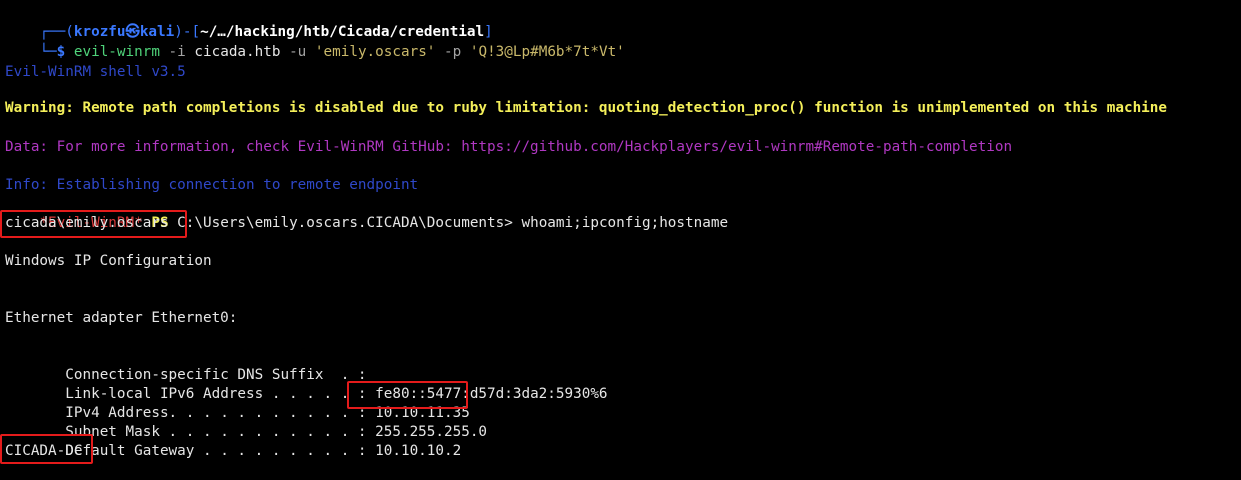 Image resolution: width=1241 pixels, height=480 pixels. What do you see at coordinates (345, 223) in the screenshot?
I see `ps-path: C:\Users\emily.oscars.CICADA\Documents>` at bounding box center [345, 223].